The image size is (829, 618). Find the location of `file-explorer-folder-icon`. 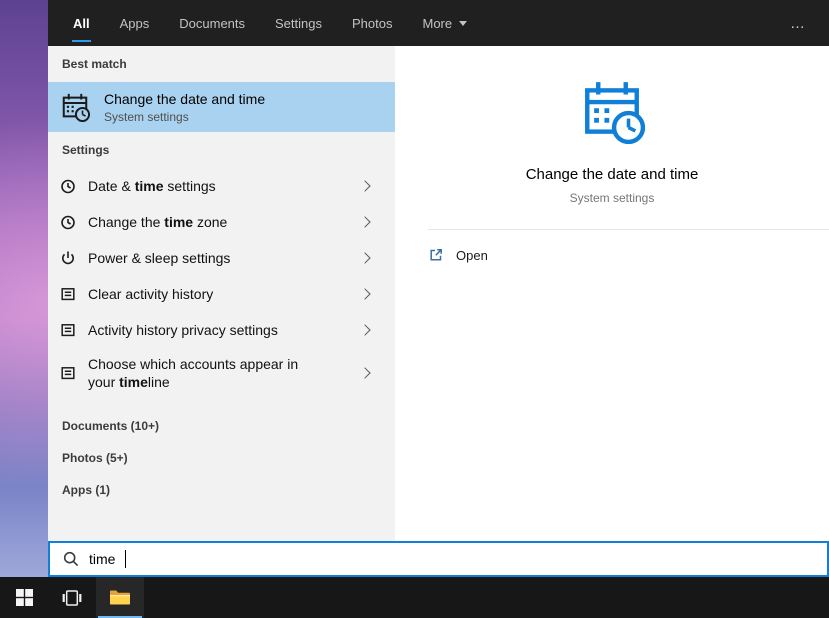

file-explorer-folder-icon is located at coordinates (120, 597).